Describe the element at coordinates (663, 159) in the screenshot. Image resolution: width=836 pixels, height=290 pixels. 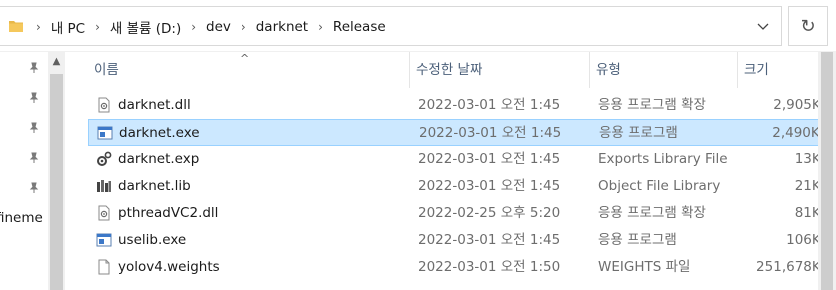
I see `file-type: Exports Library File` at that location.